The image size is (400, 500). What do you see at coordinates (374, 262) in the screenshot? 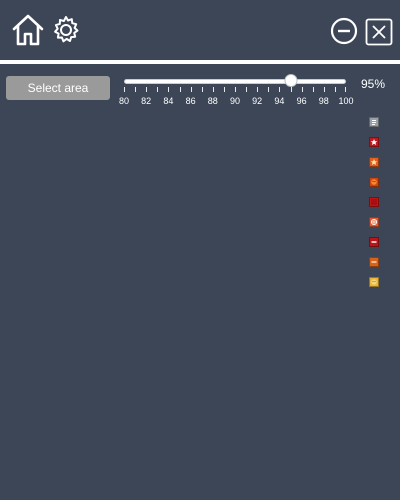
I see `dash-orange-icon` at bounding box center [374, 262].